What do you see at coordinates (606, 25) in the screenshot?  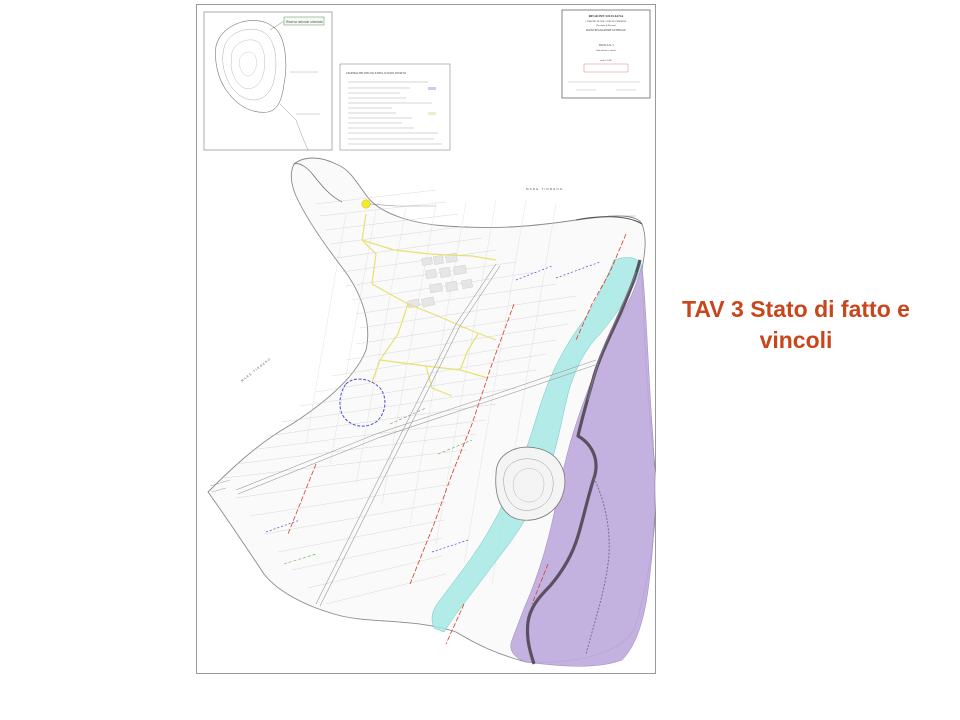 I see `cartouche-provincia: (Provincia di Palermo)` at bounding box center [606, 25].